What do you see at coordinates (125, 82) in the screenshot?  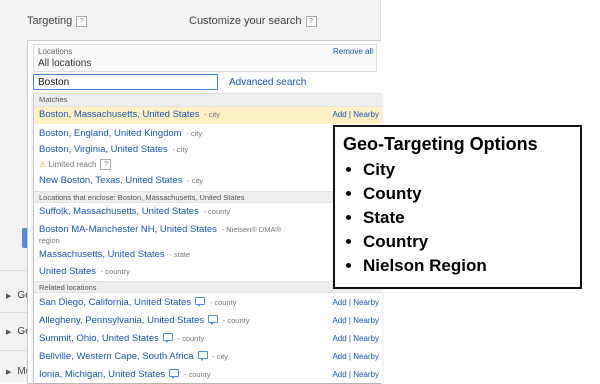 I see `location-search-input` at bounding box center [125, 82].